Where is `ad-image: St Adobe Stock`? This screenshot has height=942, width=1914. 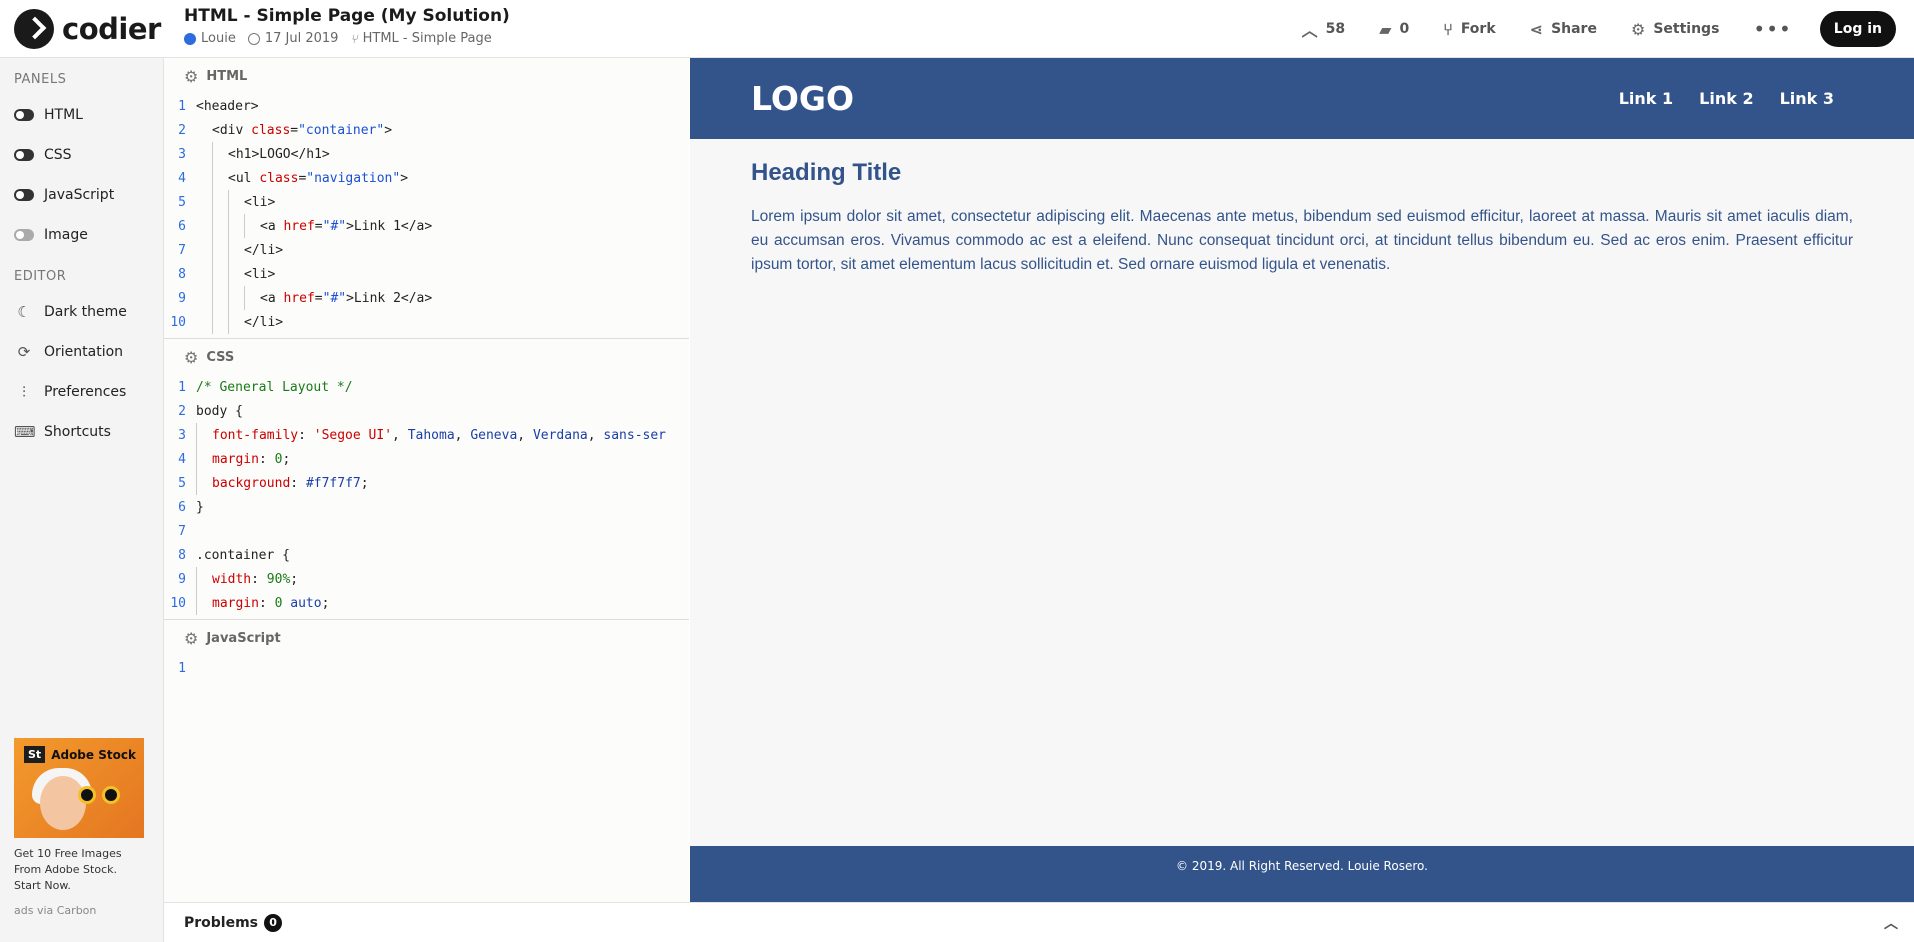
ad-image: St Adobe Stock is located at coordinates (79, 788).